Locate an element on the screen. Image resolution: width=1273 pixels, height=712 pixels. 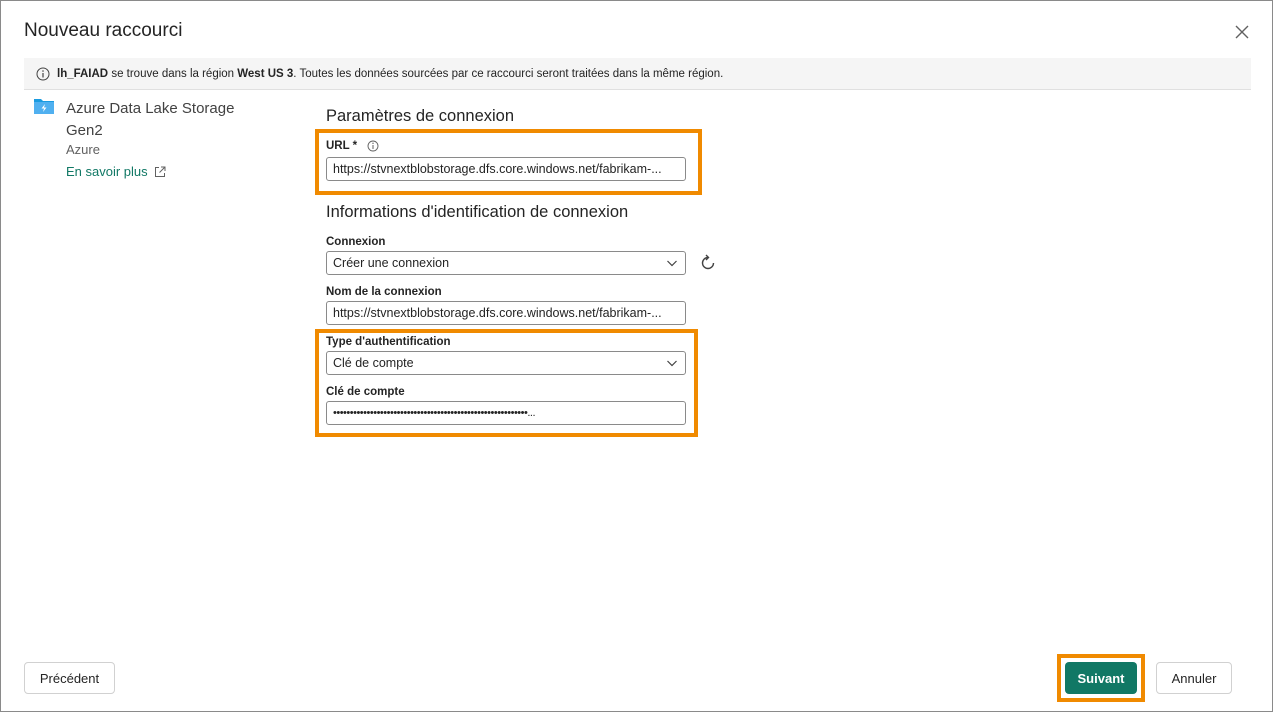
url-label-row: URL * is located at coordinates (352, 146).